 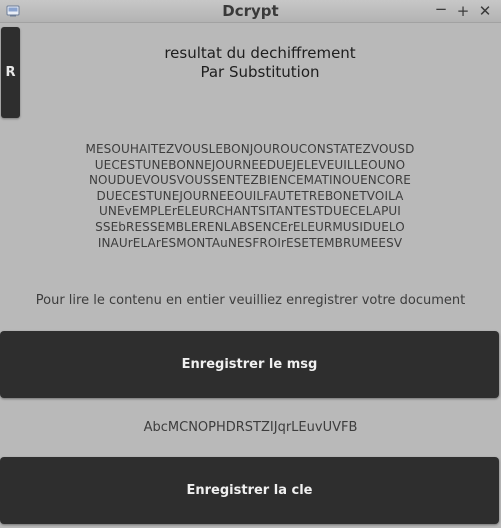 What do you see at coordinates (250, 211) in the screenshot?
I see `ciphertext-line: UNEvEMPLErELEURCHANTSITANTESTDUECELAPUI` at bounding box center [250, 211].